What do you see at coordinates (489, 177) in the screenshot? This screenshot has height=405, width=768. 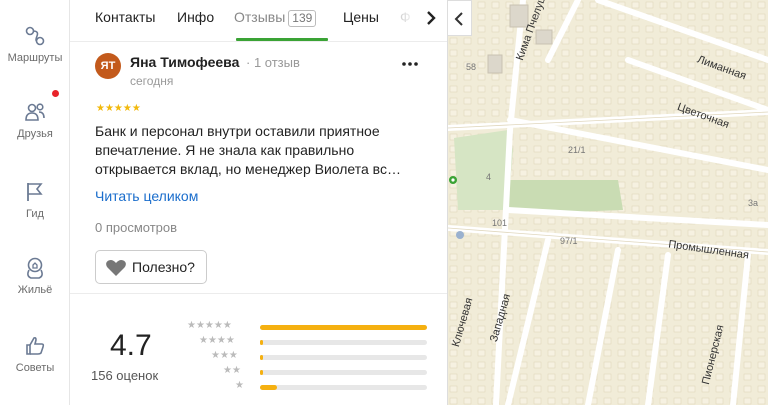 I see `map-house-number: 4` at bounding box center [489, 177].